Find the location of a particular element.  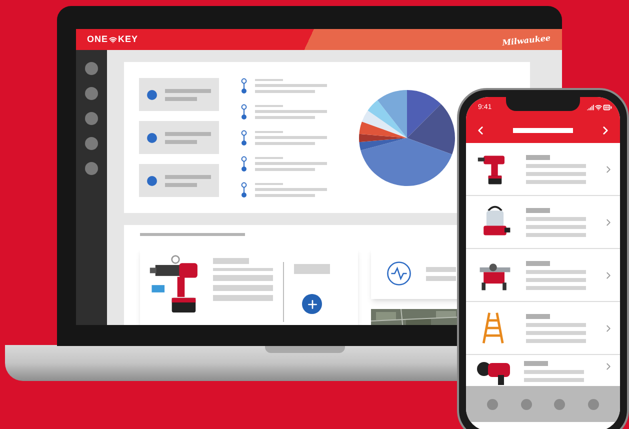

list-item is located at coordinates (543, 370).